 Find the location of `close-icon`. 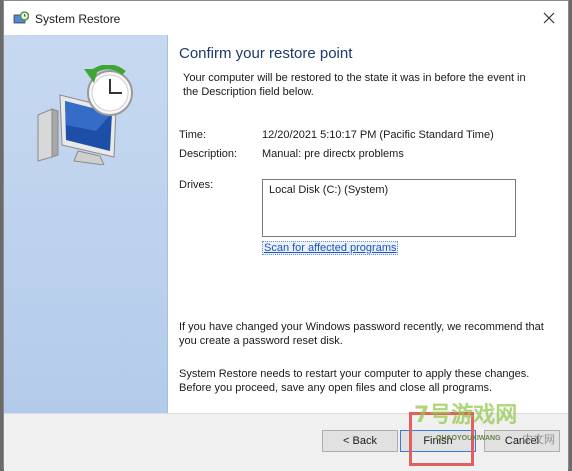

close-icon is located at coordinates (549, 18).